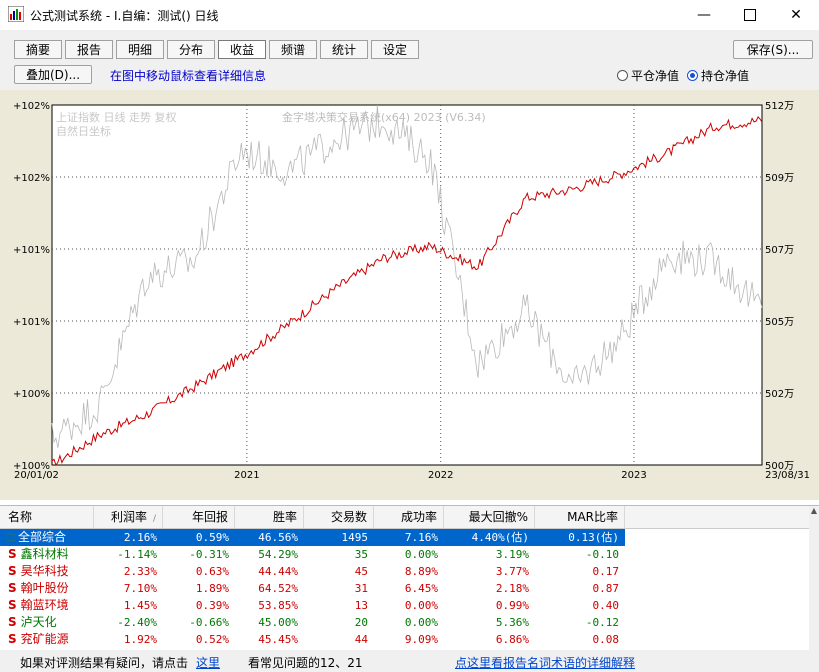 The height and width of the screenshot is (672, 819). I want to click on cell-trades: 13, so click(361, 605).